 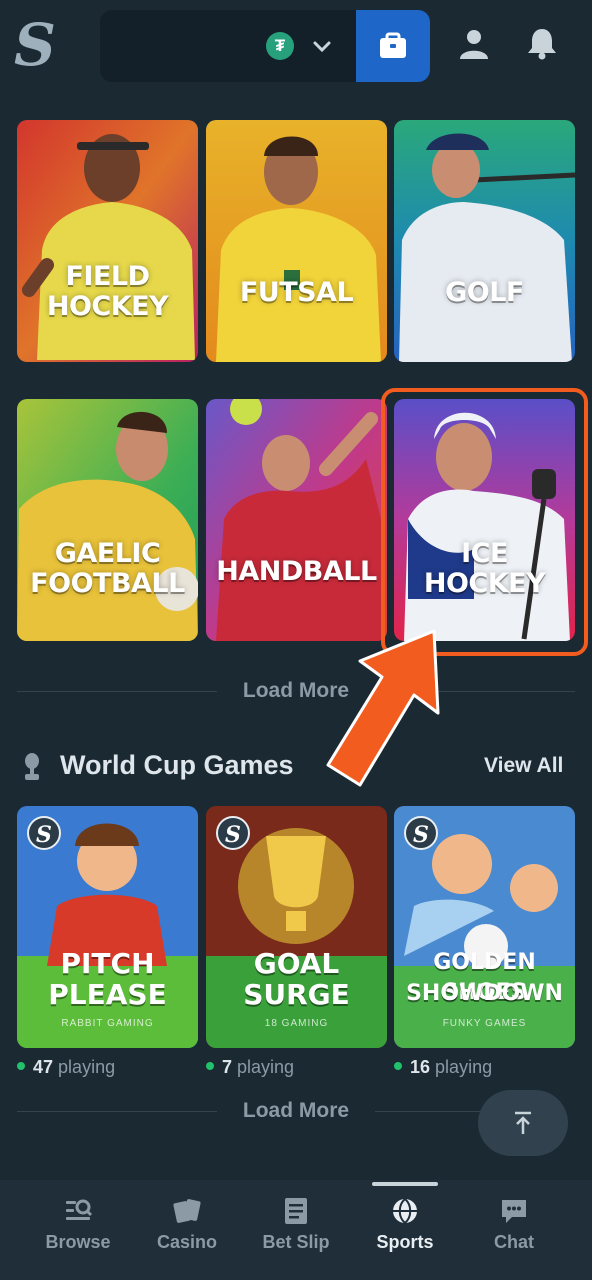 I want to click on tile-label-line1: GAELIC, so click(x=107, y=553).